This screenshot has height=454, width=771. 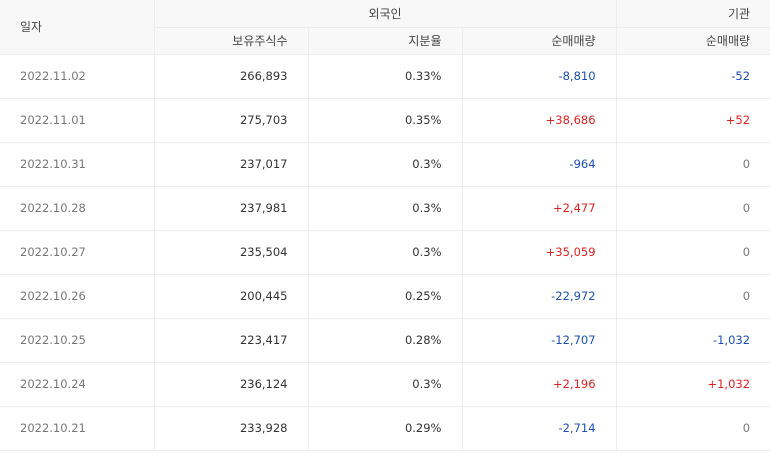 What do you see at coordinates (77, 428) in the screenshot?
I see `date-cell: 2022.10.21` at bounding box center [77, 428].